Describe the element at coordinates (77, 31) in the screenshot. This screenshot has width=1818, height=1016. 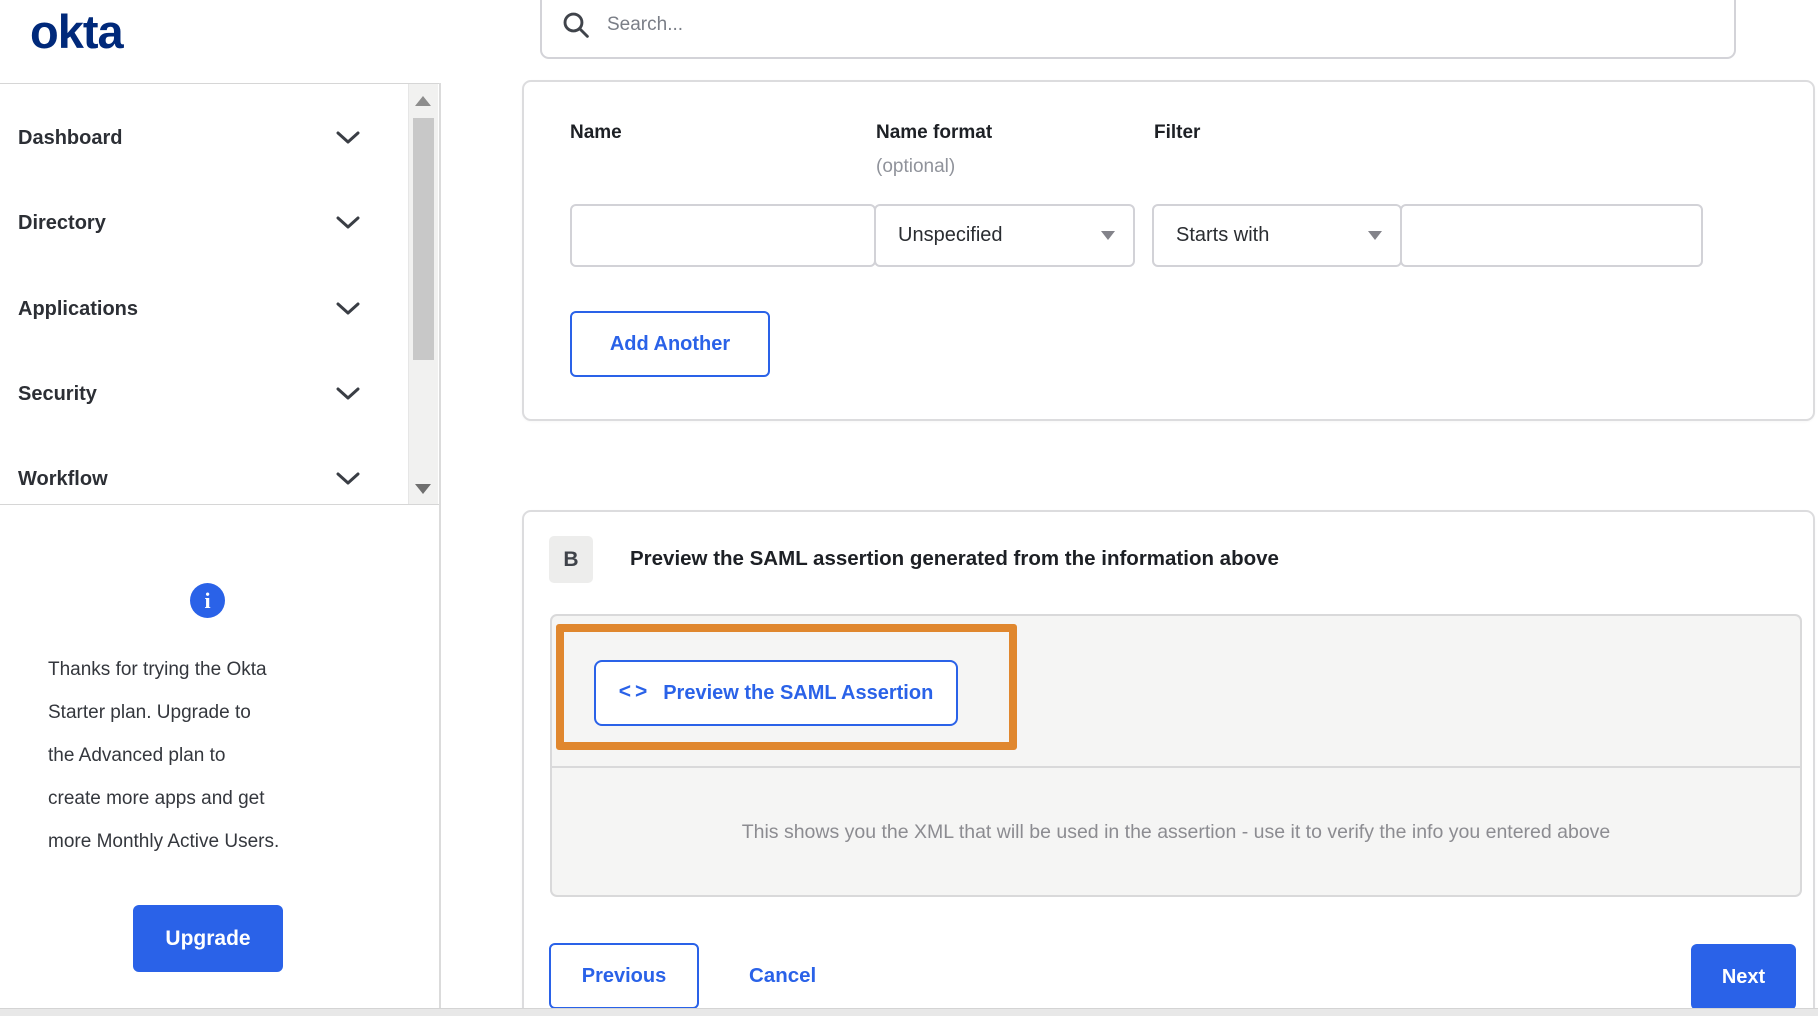
I see `okta-logo: okta` at that location.